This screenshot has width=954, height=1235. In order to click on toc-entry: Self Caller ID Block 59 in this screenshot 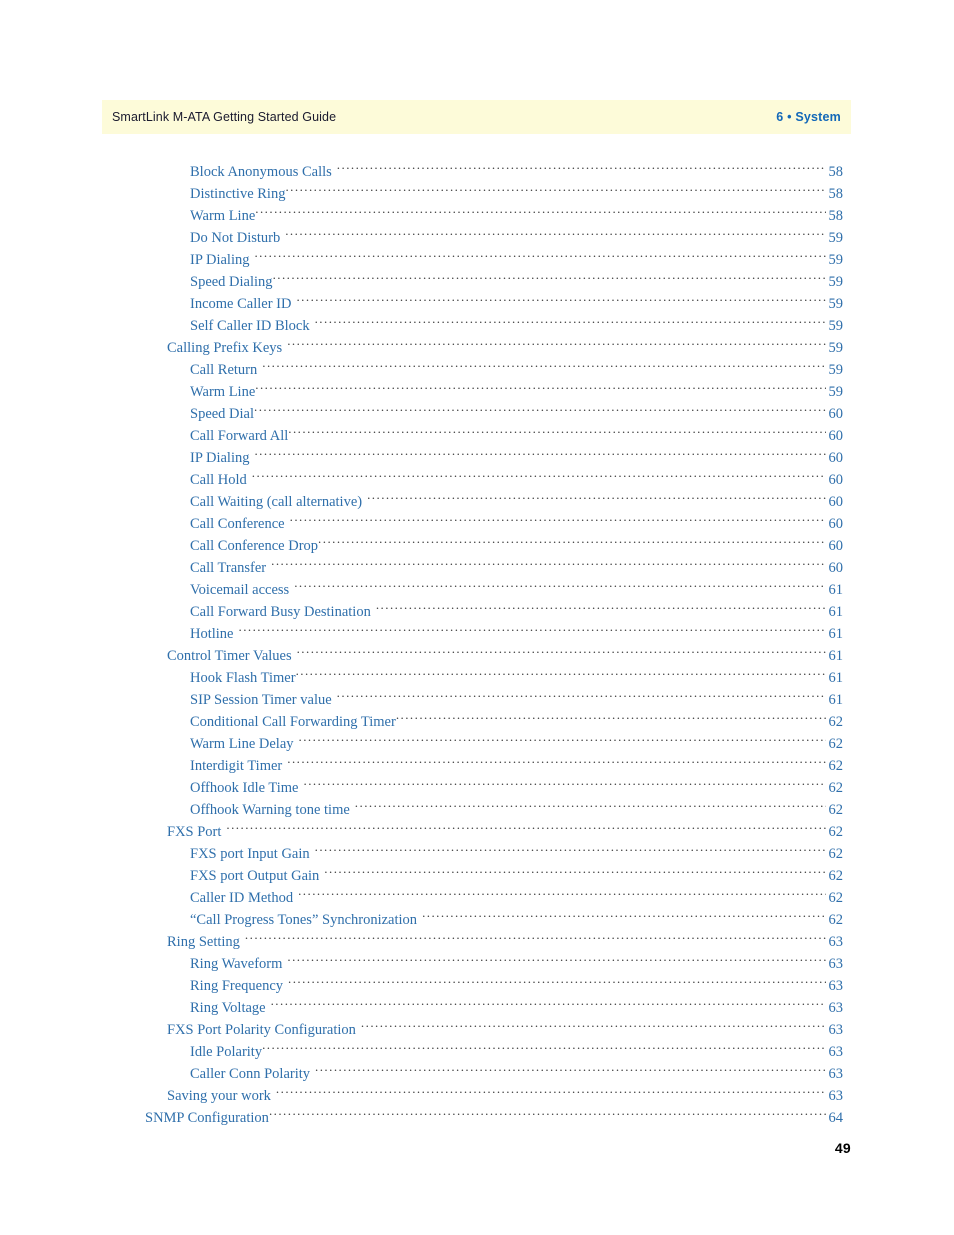, I will do `click(477, 325)`.